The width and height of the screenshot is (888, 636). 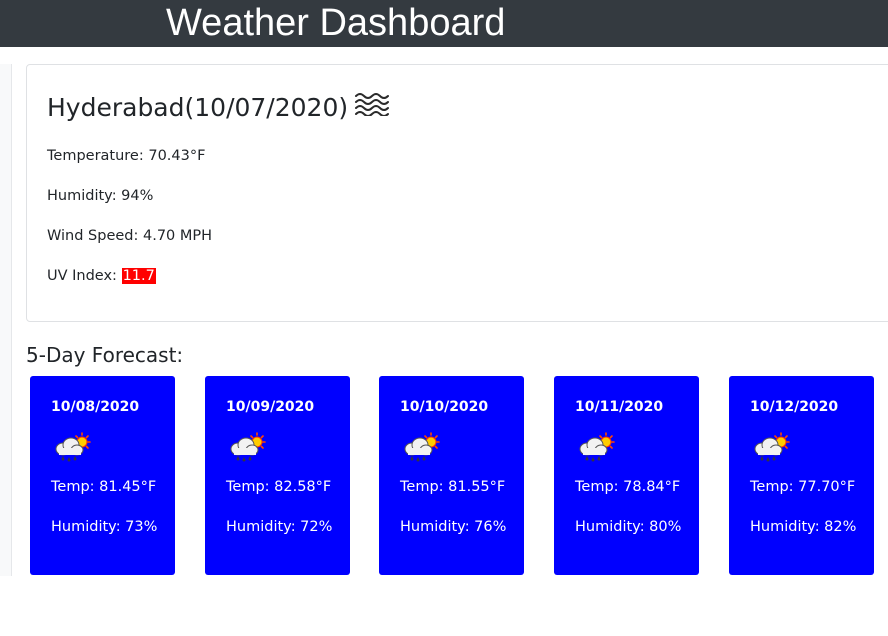 I want to click on forecast-temp: Temp: 77.70°F, so click(x=803, y=487).